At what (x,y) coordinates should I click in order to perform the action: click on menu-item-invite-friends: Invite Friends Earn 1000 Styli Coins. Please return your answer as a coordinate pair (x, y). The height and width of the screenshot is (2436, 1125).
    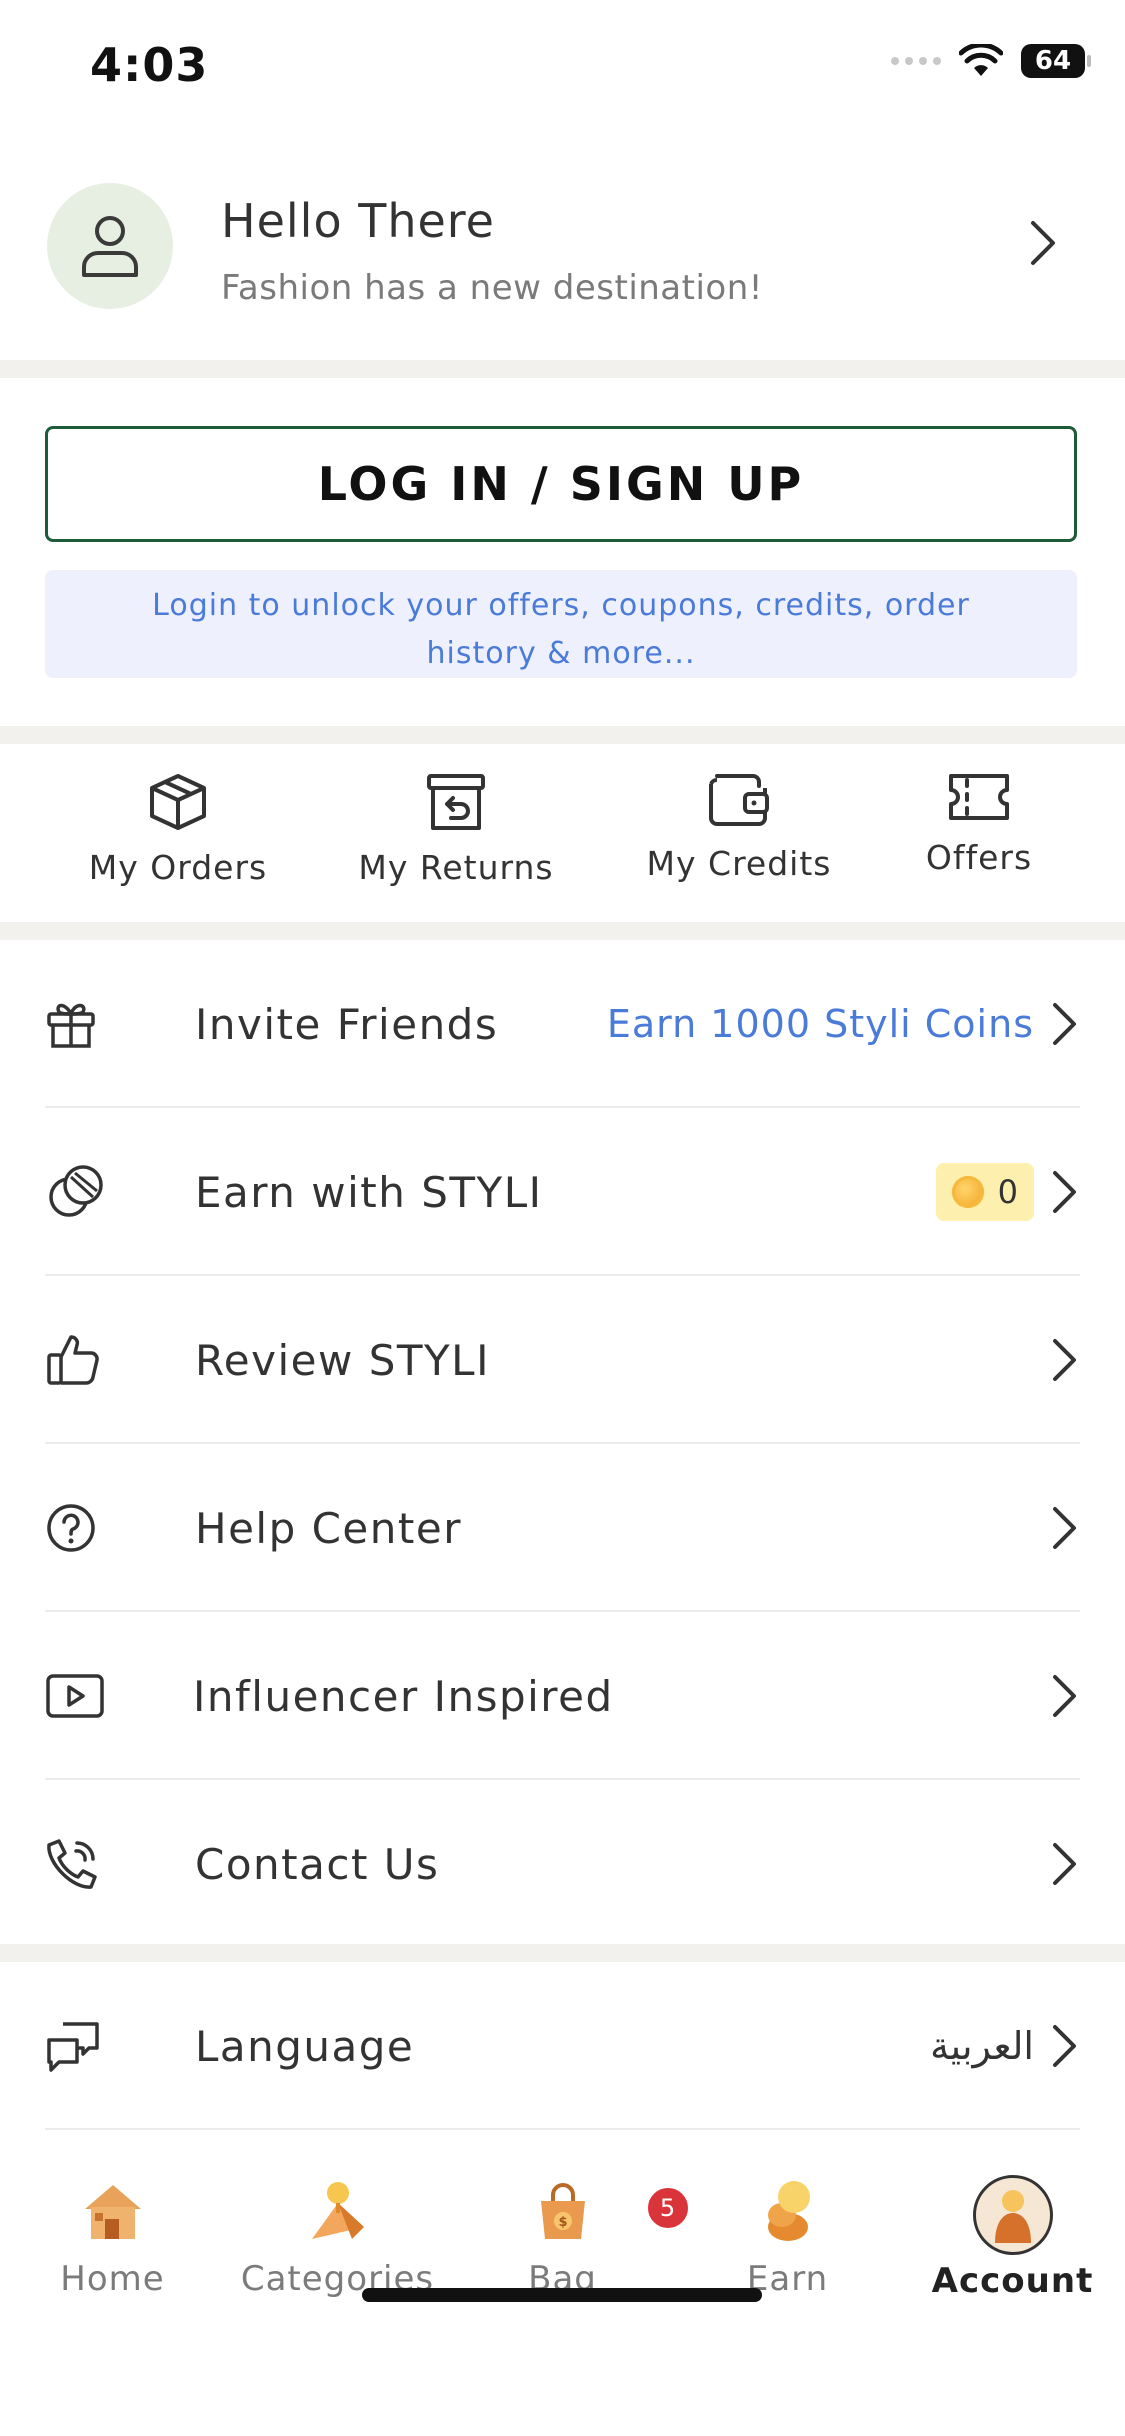
    Looking at the image, I should click on (562, 1024).